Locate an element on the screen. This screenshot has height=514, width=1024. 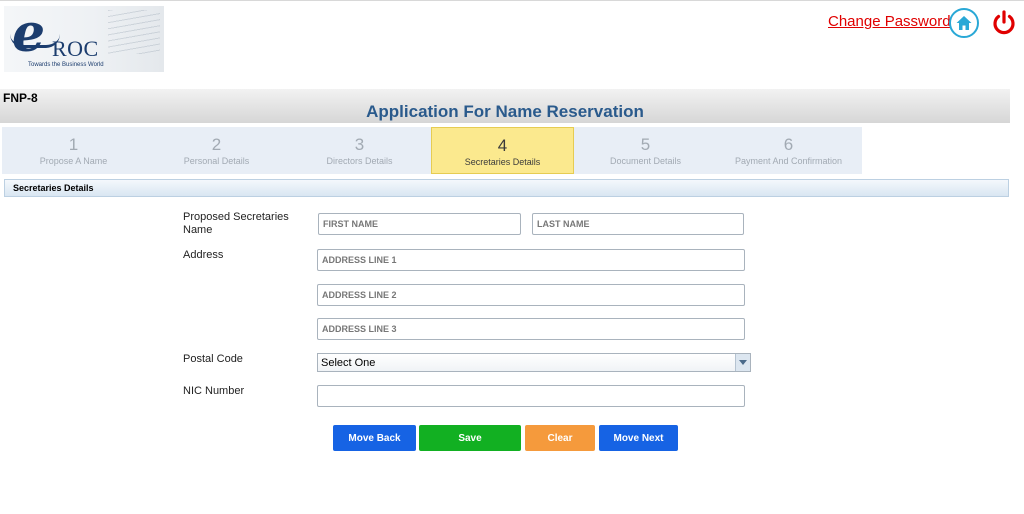
step-label: Payment And Confirmation is located at coordinates (788, 161).